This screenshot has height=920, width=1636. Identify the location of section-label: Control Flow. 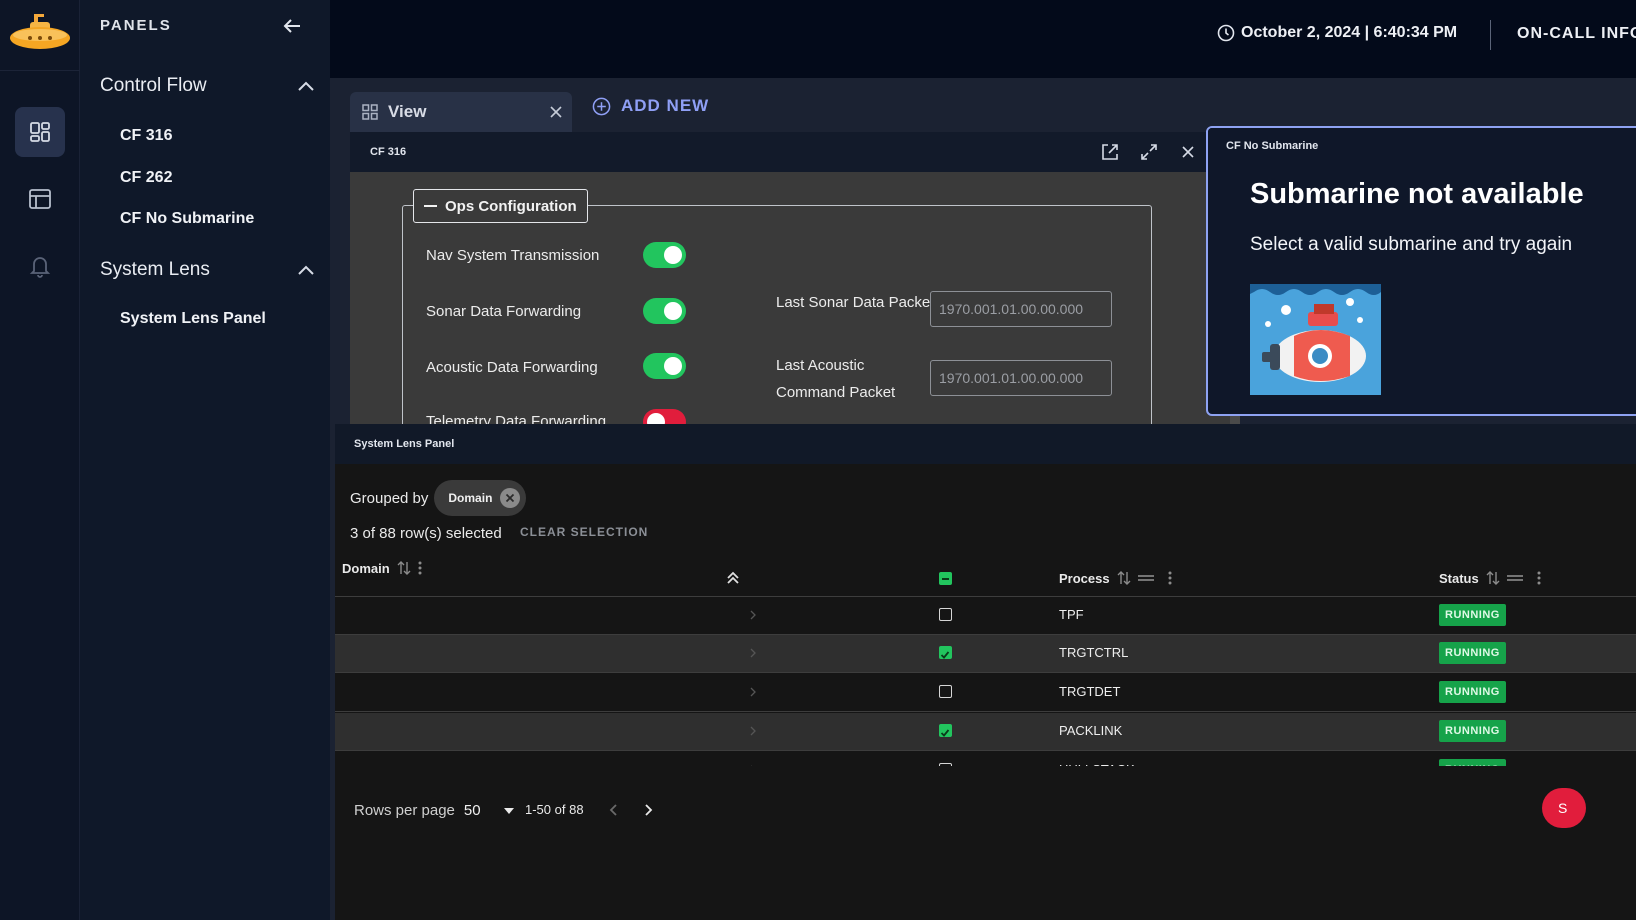
(153, 85).